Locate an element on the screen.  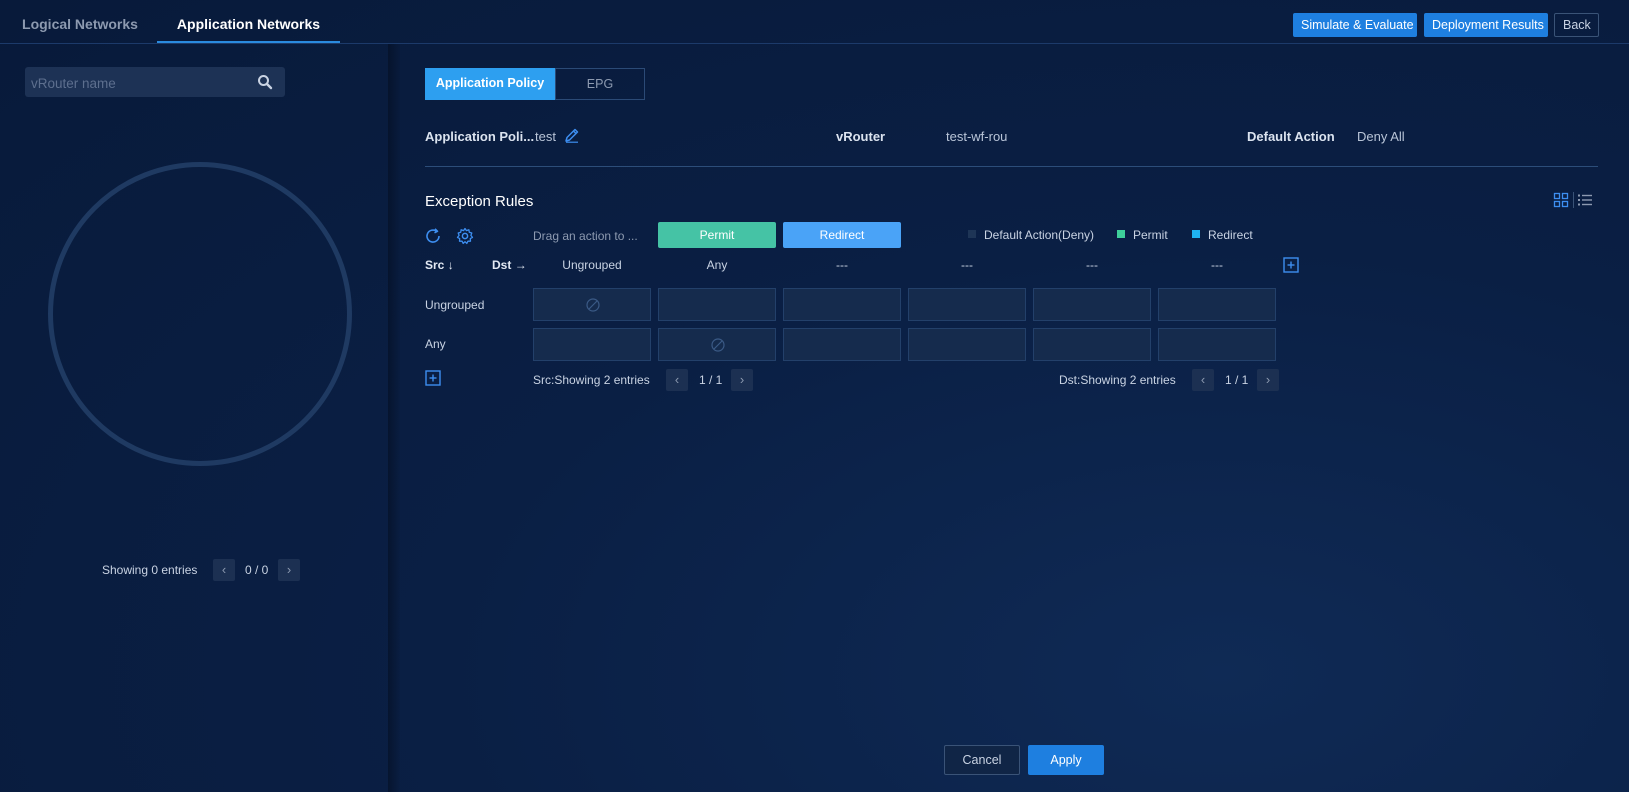
dst-page-indicator: 1 / 1 is located at coordinates (1237, 380).